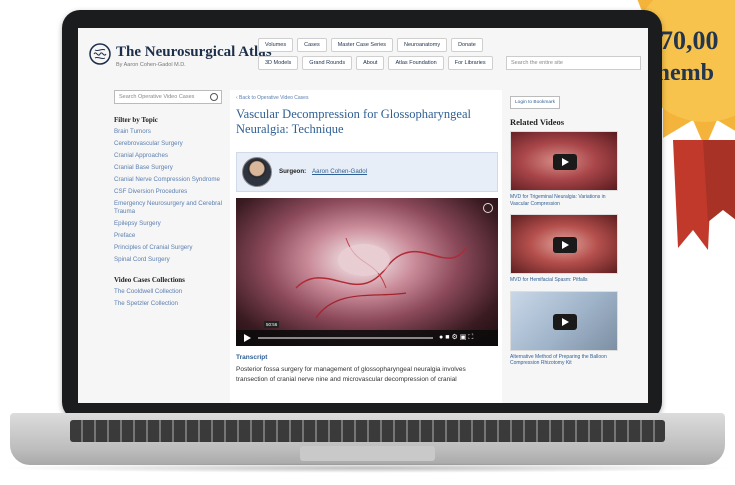  Describe the element at coordinates (100, 54) in the screenshot. I see `brain-logo-icon` at that location.